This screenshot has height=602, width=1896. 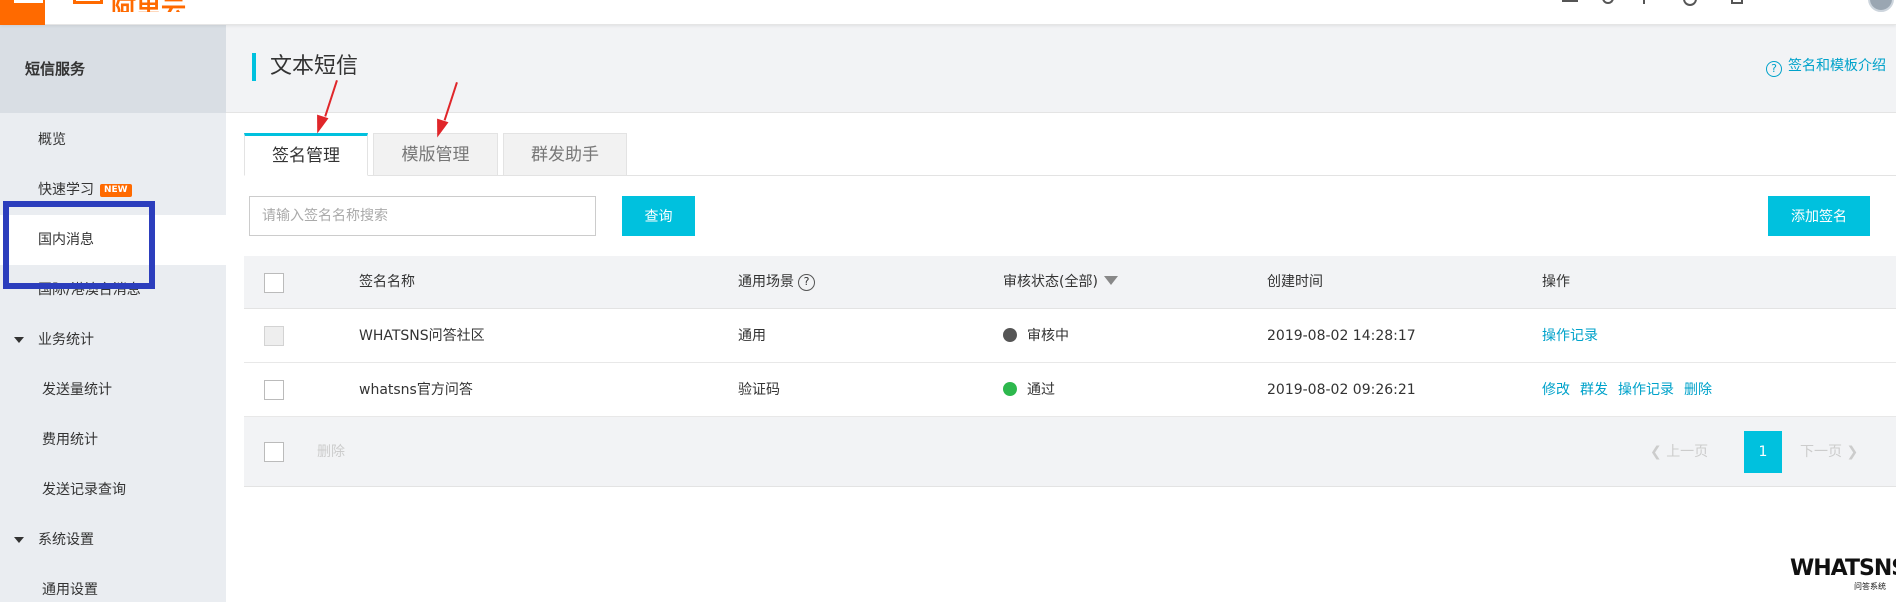 I want to click on watermark-logo: WHATSNS 问答系统, so click(x=1843, y=579).